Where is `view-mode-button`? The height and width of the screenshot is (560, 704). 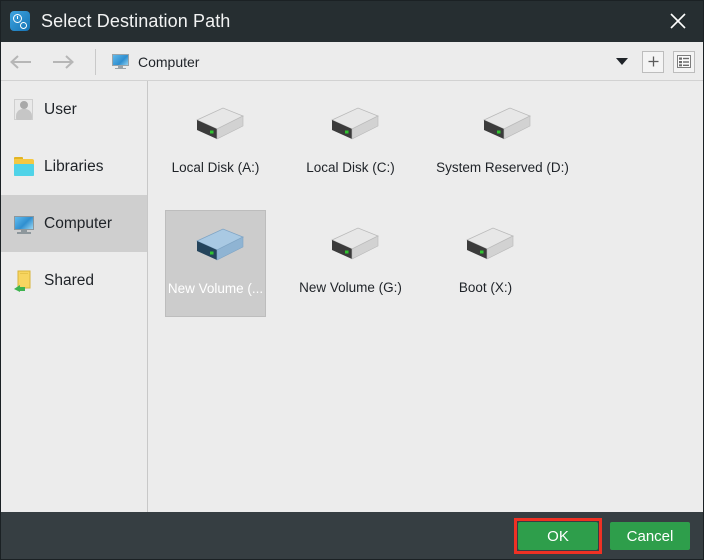 view-mode-button is located at coordinates (684, 61).